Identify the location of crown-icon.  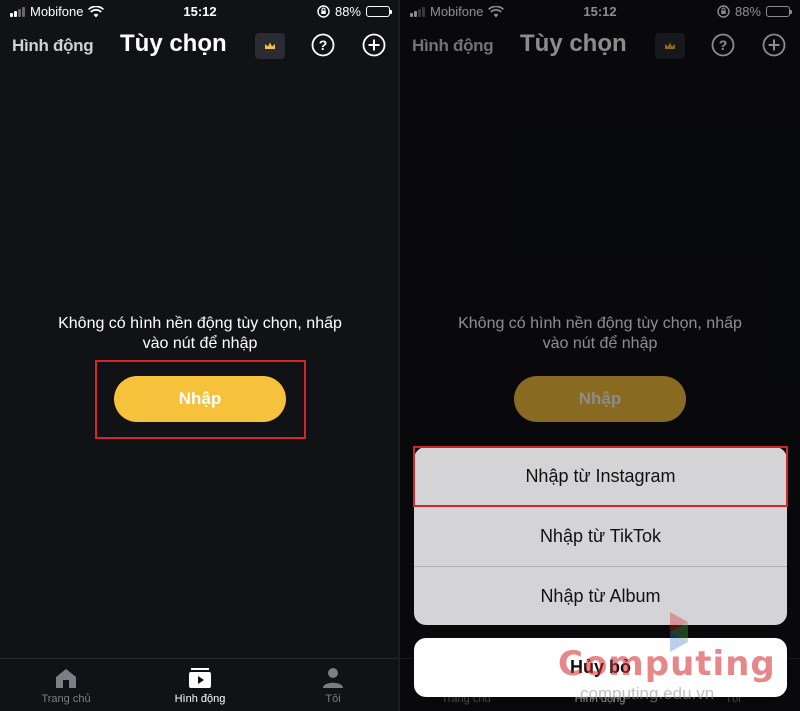
(270, 45).